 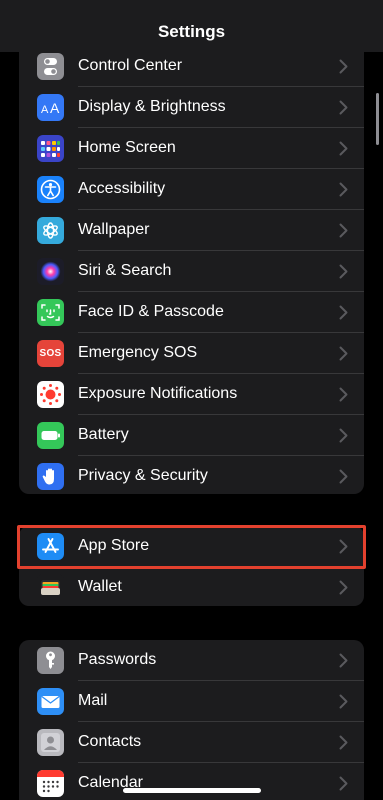 What do you see at coordinates (114, 545) in the screenshot?
I see `row-label: App Store` at bounding box center [114, 545].